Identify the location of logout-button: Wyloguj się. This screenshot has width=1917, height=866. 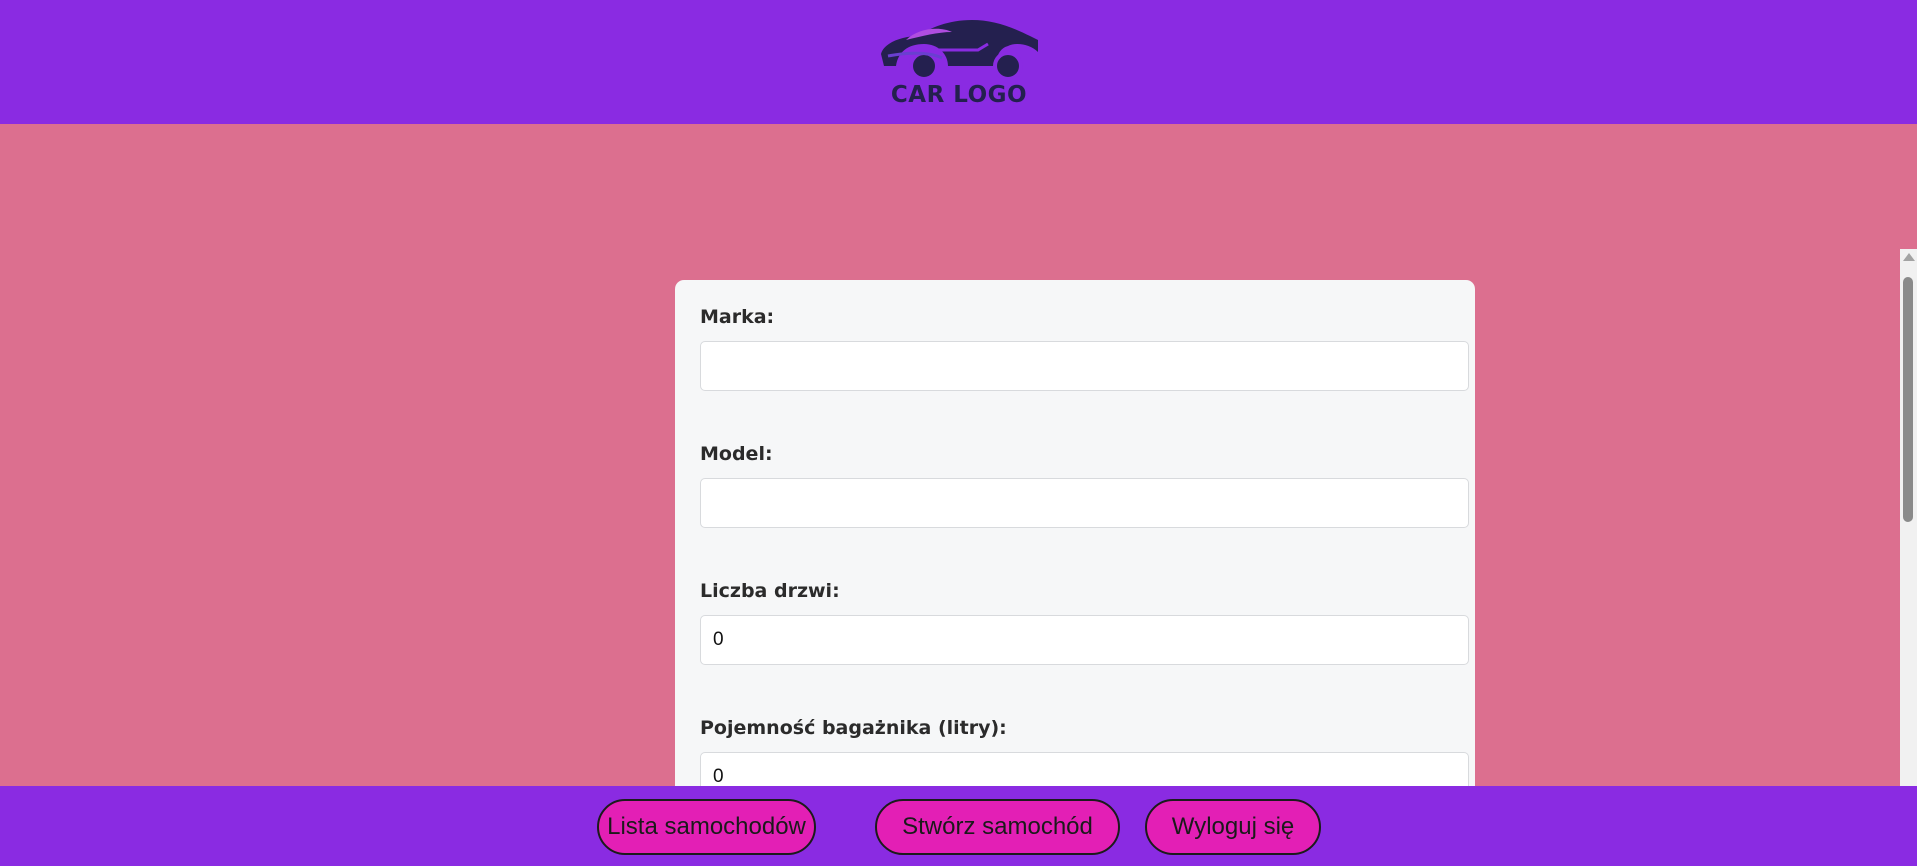
(1233, 827).